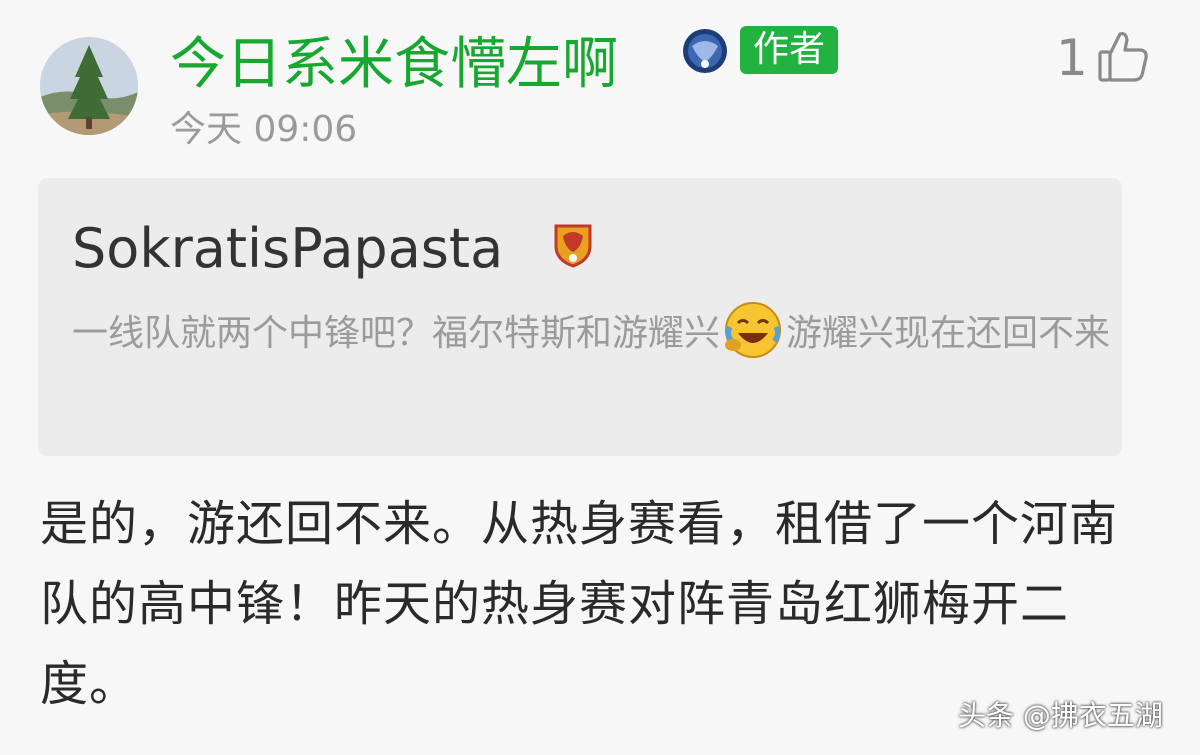 This screenshot has height=755, width=1200. I want to click on username: 今日系米食懵左啊, so click(394, 65).